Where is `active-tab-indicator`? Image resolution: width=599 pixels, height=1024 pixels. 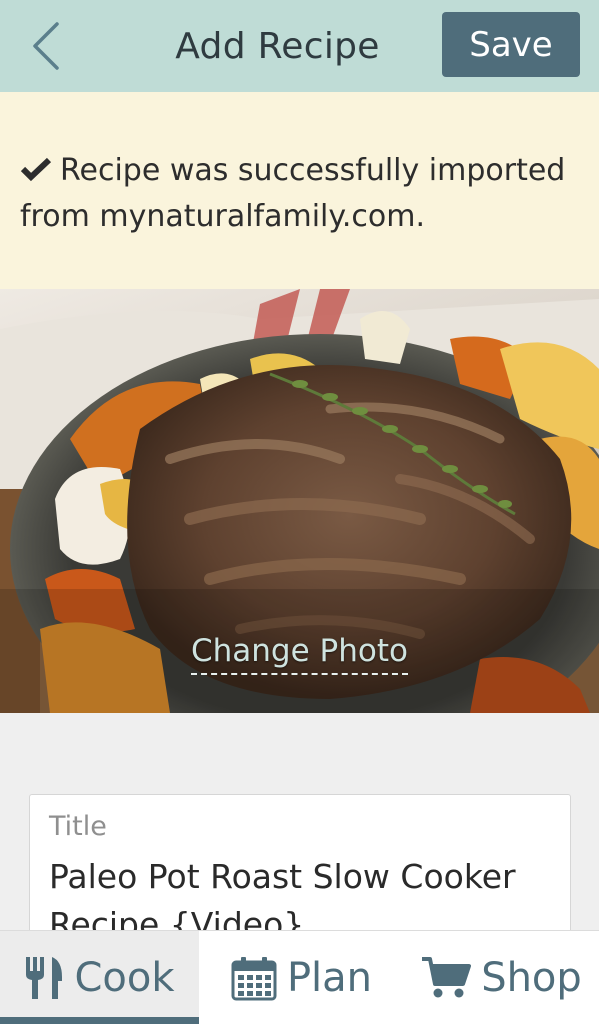 active-tab-indicator is located at coordinates (99, 1020).